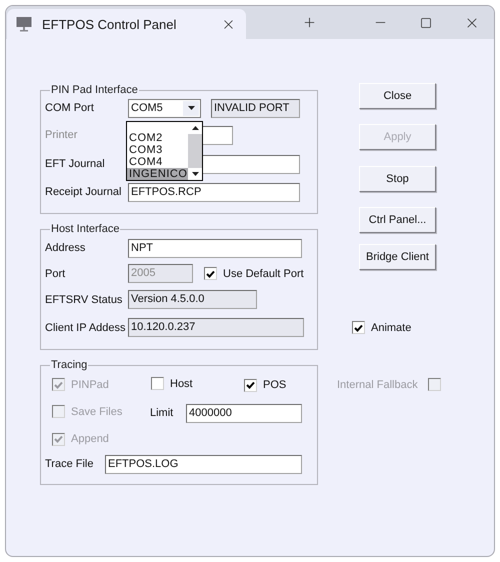 The image size is (500, 562). Describe the element at coordinates (75, 164) in the screenshot. I see `field-label: EFT Journal` at that location.